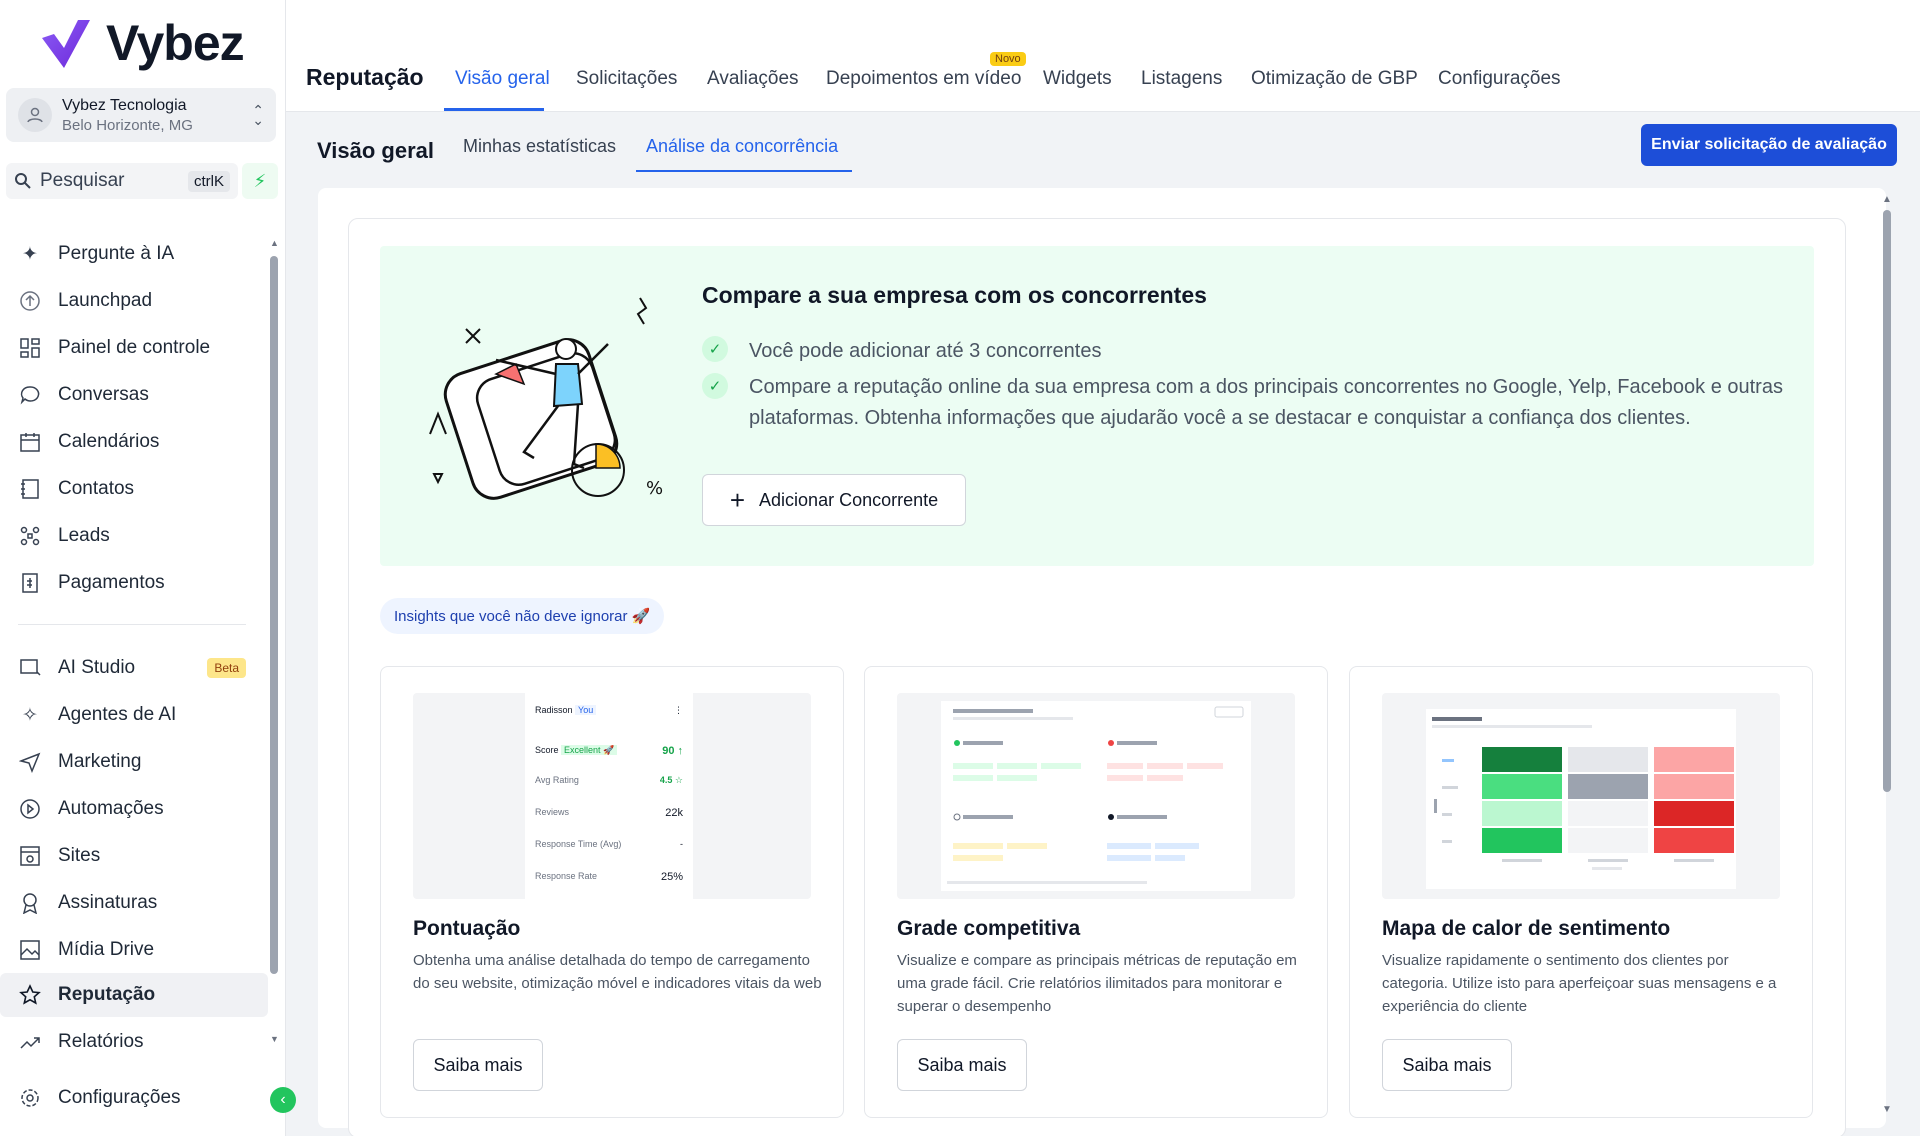 The width and height of the screenshot is (1920, 1136). I want to click on receipt-icon, so click(30, 583).